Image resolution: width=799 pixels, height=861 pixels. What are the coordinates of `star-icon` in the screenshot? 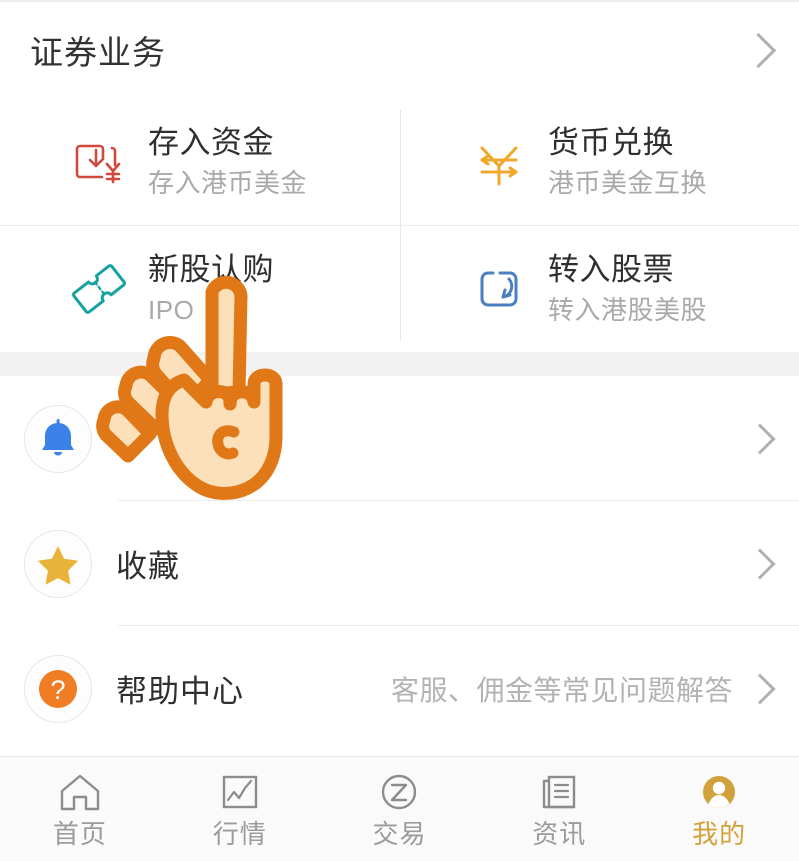 It's located at (58, 563).